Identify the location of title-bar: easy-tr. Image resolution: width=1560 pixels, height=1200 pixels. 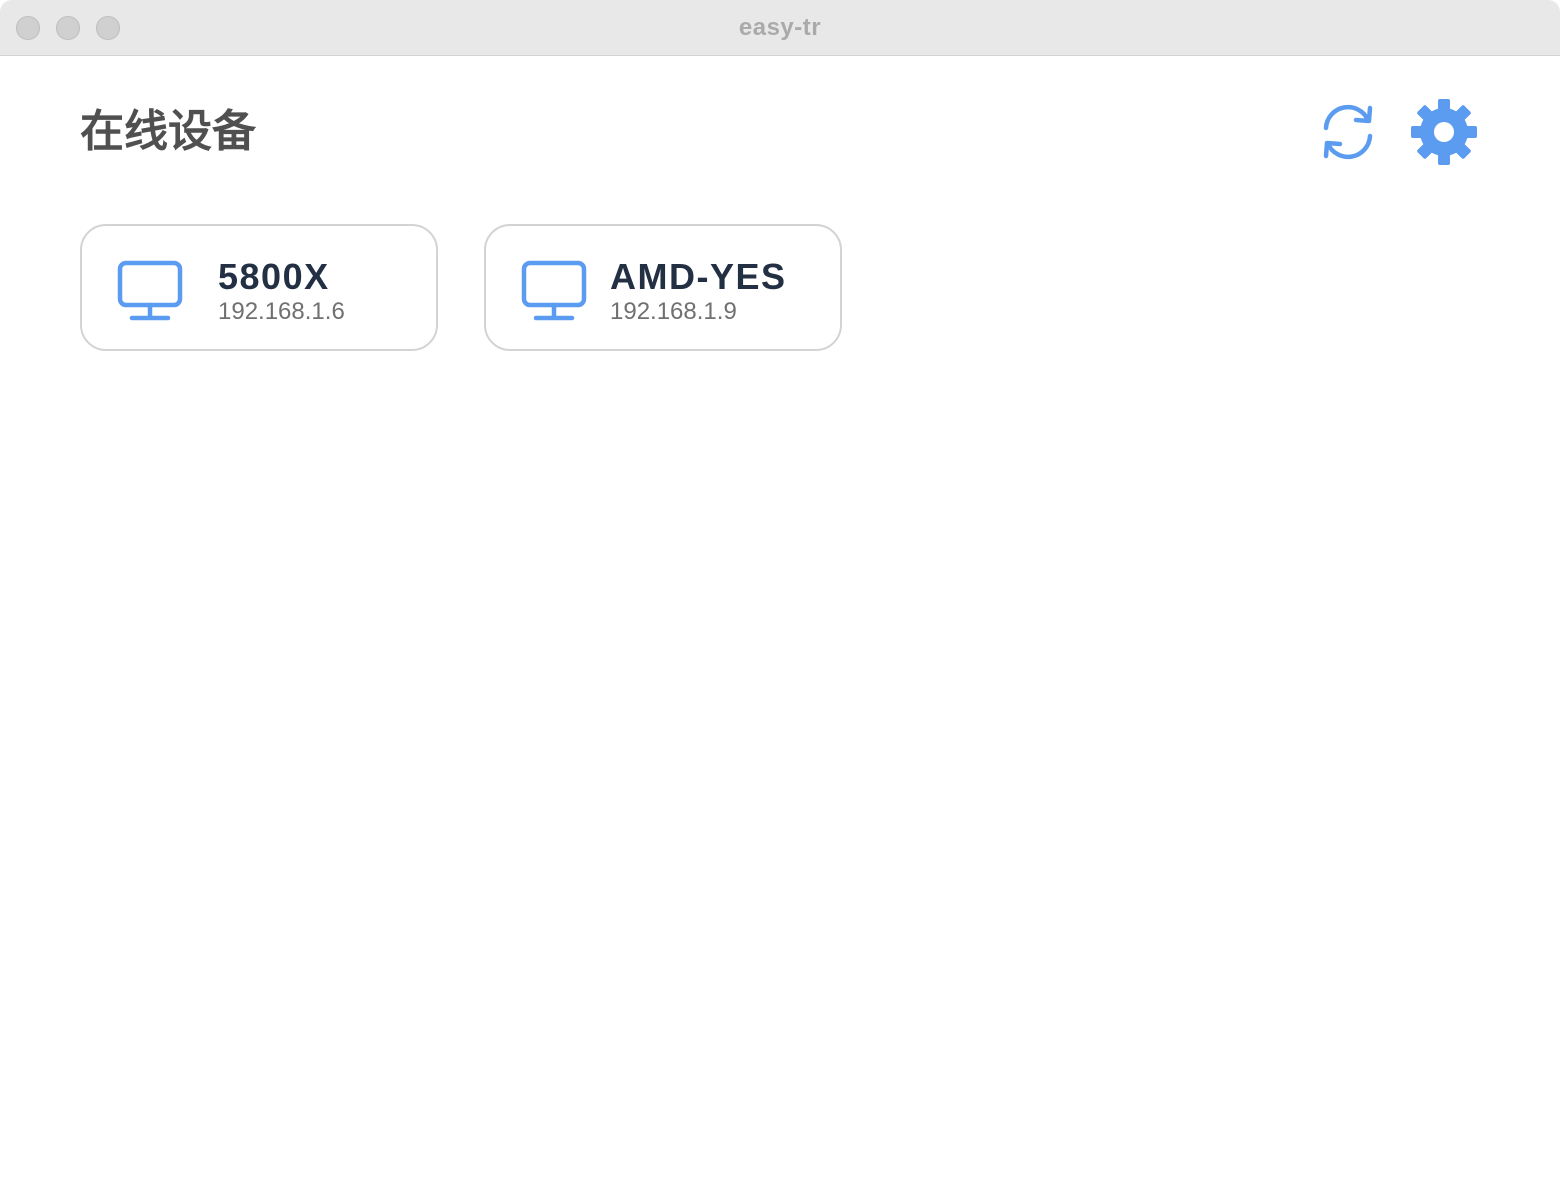
(780, 28).